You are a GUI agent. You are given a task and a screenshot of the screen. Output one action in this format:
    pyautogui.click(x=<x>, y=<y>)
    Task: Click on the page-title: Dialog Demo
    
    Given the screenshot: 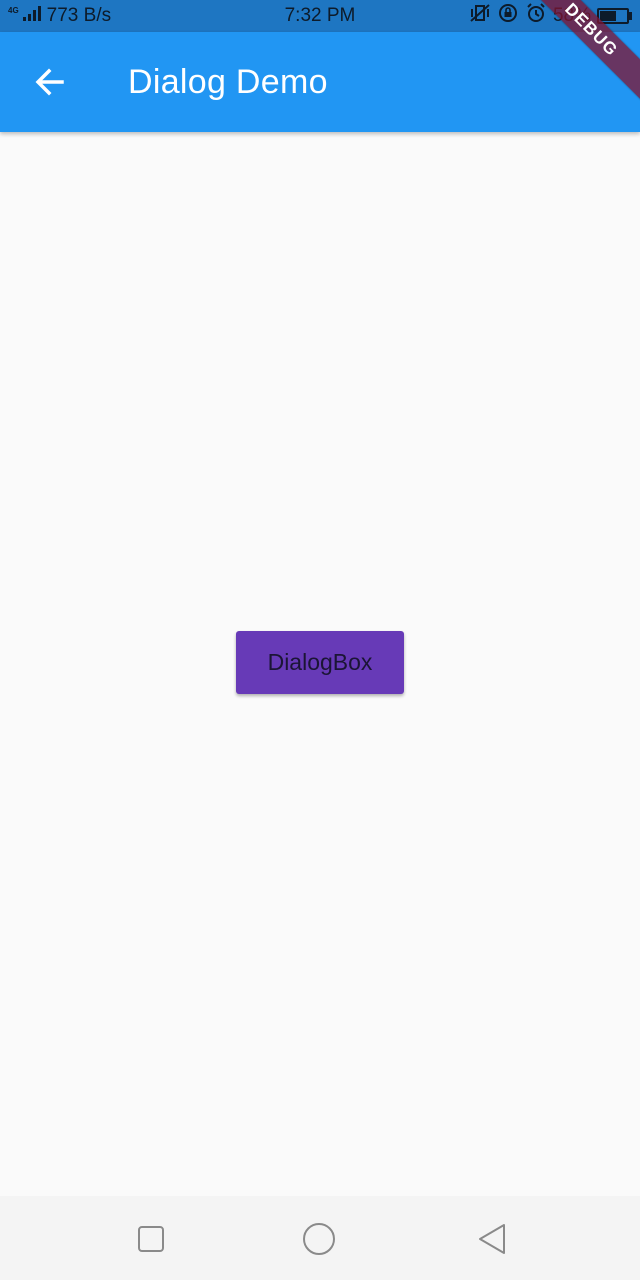 What is the action you would take?
    pyautogui.click(x=228, y=82)
    